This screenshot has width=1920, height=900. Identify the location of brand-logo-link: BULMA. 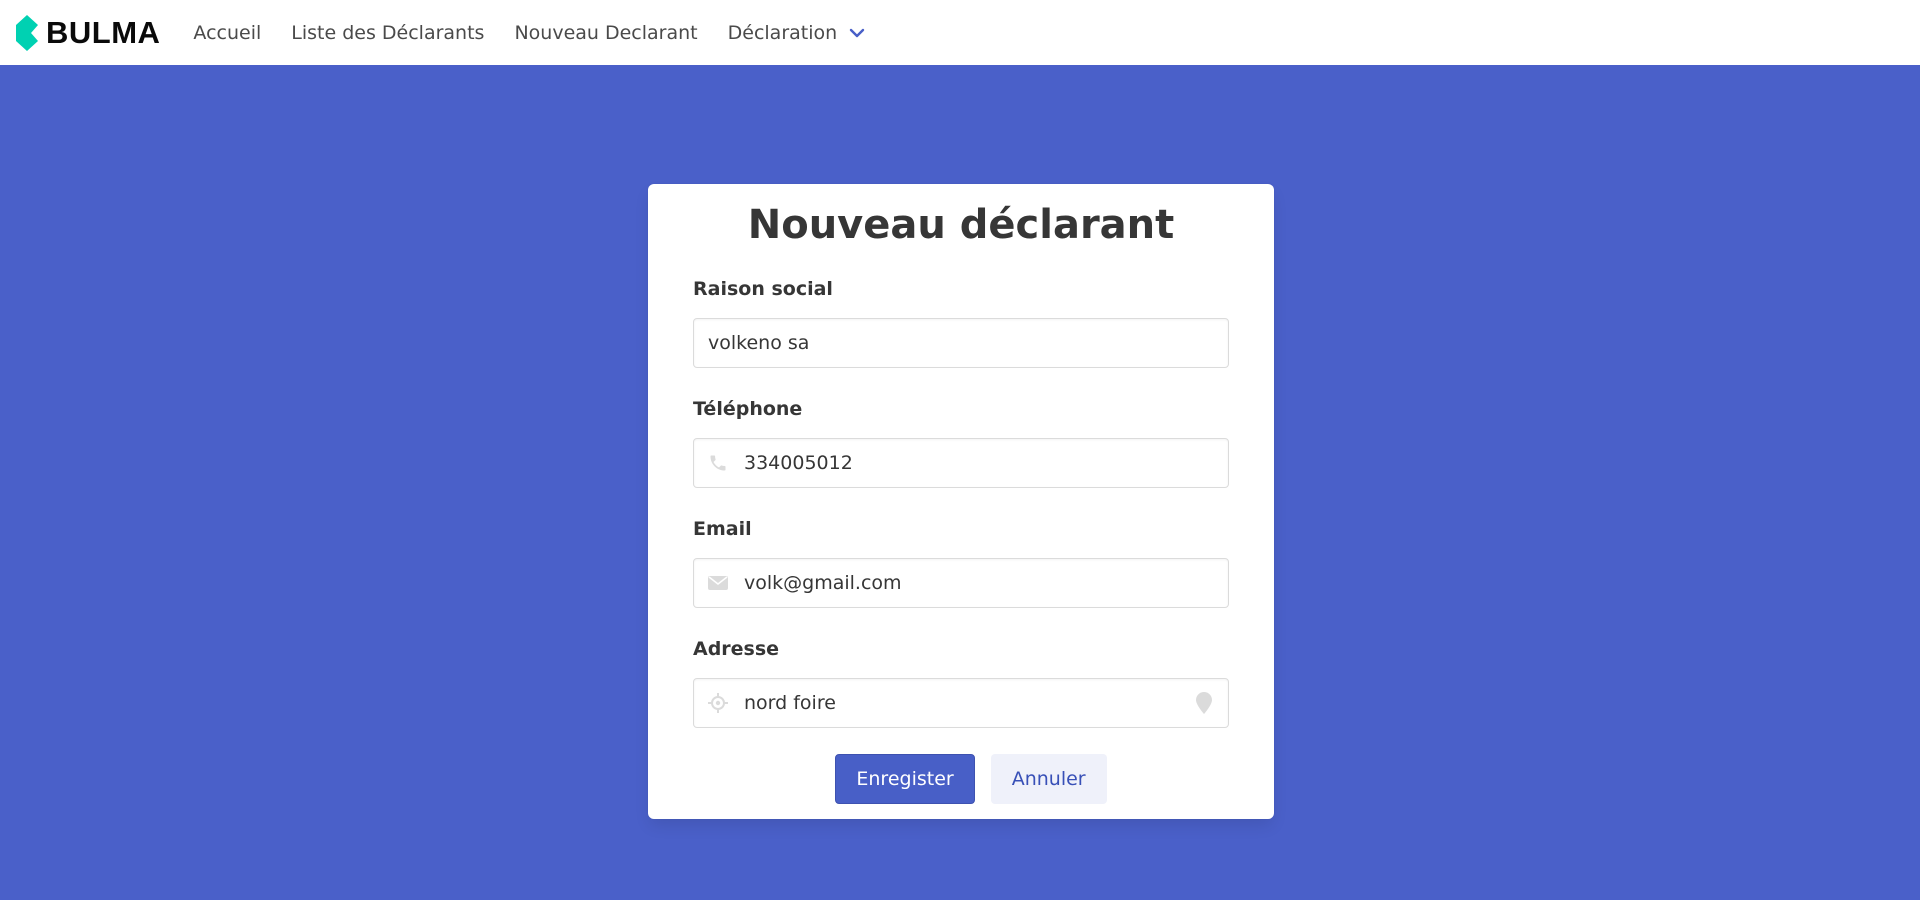
(87, 32).